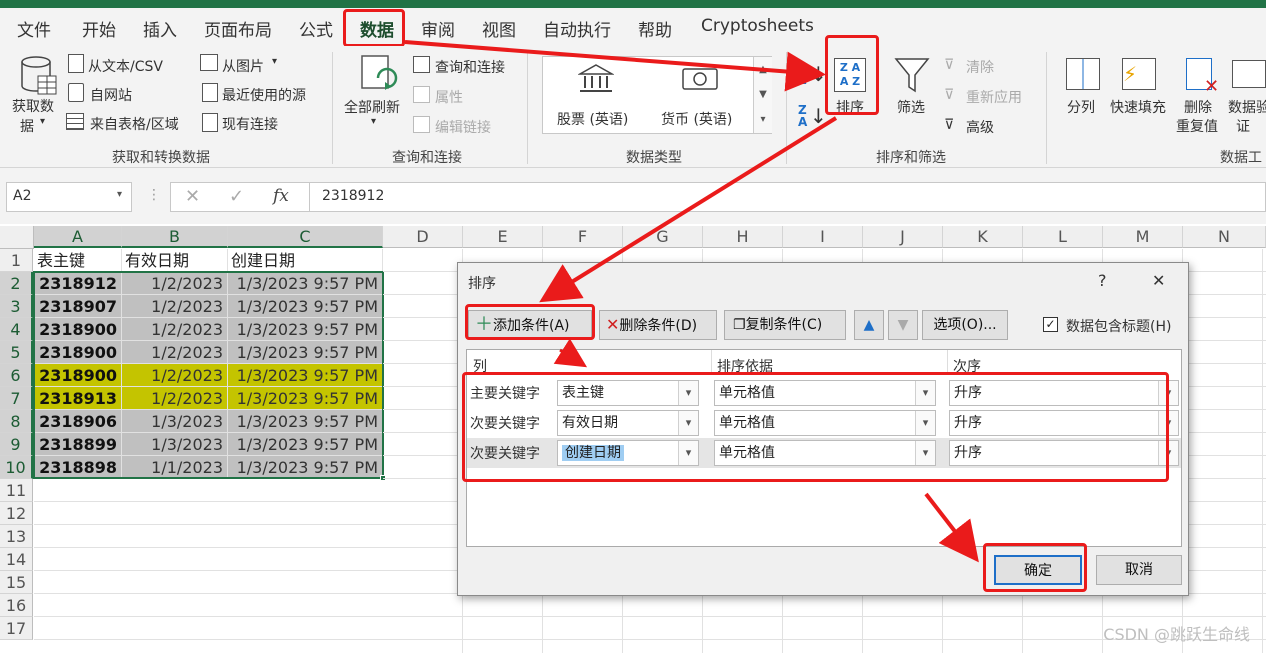 This screenshot has width=1266, height=653. What do you see at coordinates (615, 66) in the screenshot?
I see `arrow-data-to-sort` at bounding box center [615, 66].